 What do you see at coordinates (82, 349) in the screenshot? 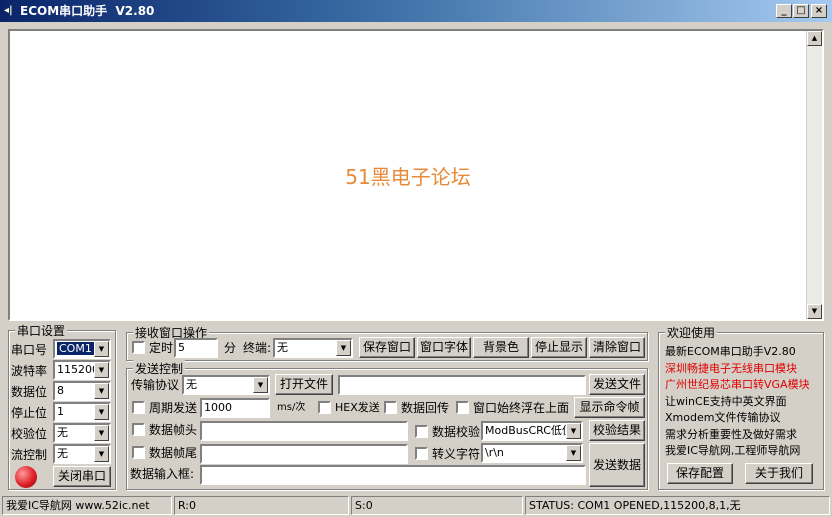
I see `port-select: COM1 ▼` at bounding box center [82, 349].